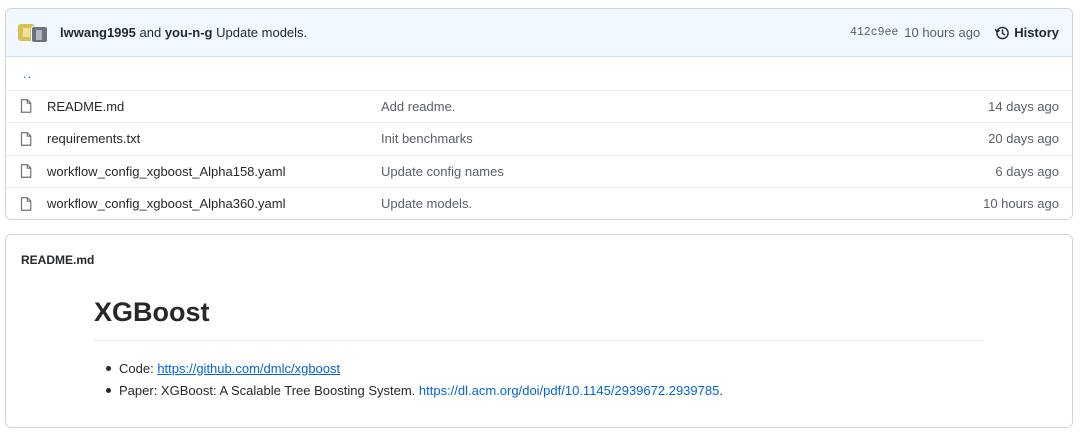 This screenshot has height=434, width=1080. Describe the element at coordinates (942, 32) in the screenshot. I see `commit-age: 10 hours ago` at that location.